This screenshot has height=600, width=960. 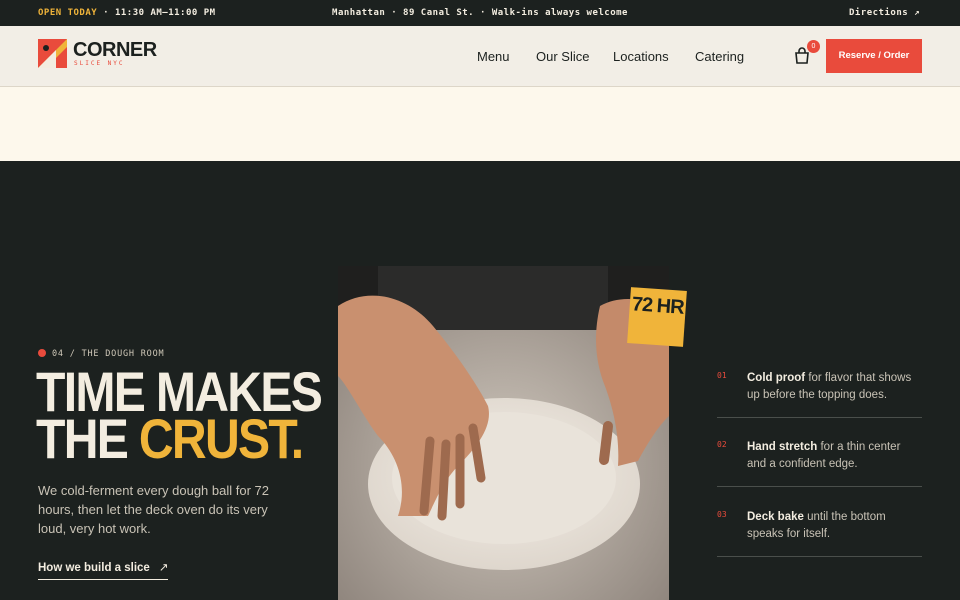 What do you see at coordinates (782, 447) in the screenshot?
I see `step-title: Hand stretch` at bounding box center [782, 447].